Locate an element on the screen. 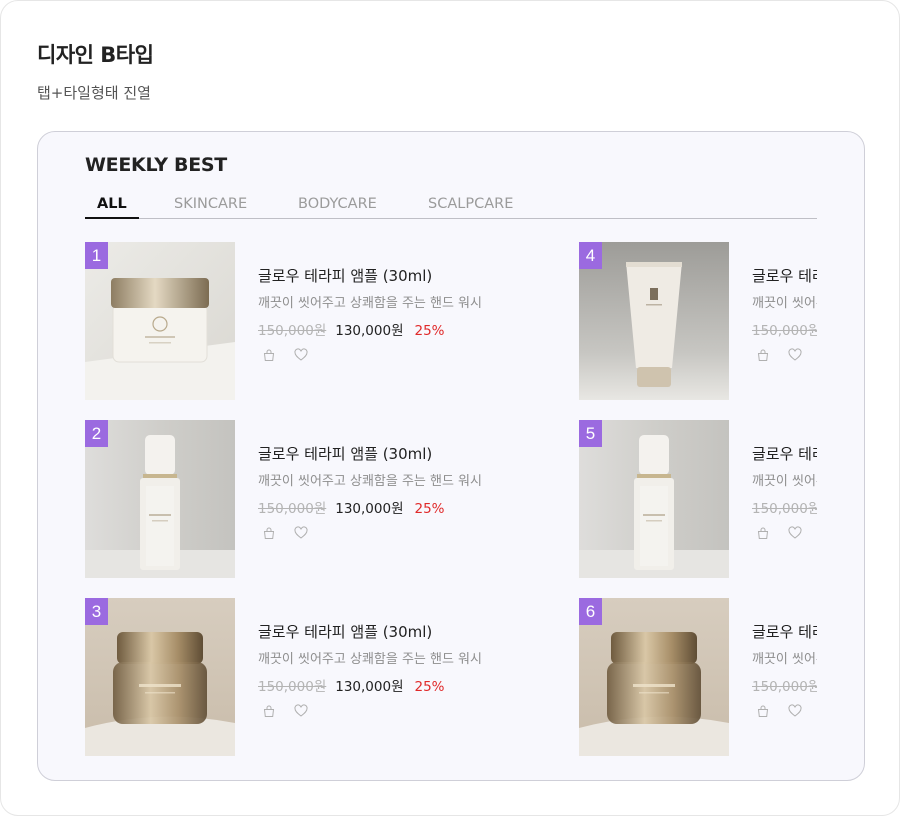  rank-badge: 6 is located at coordinates (590, 611).